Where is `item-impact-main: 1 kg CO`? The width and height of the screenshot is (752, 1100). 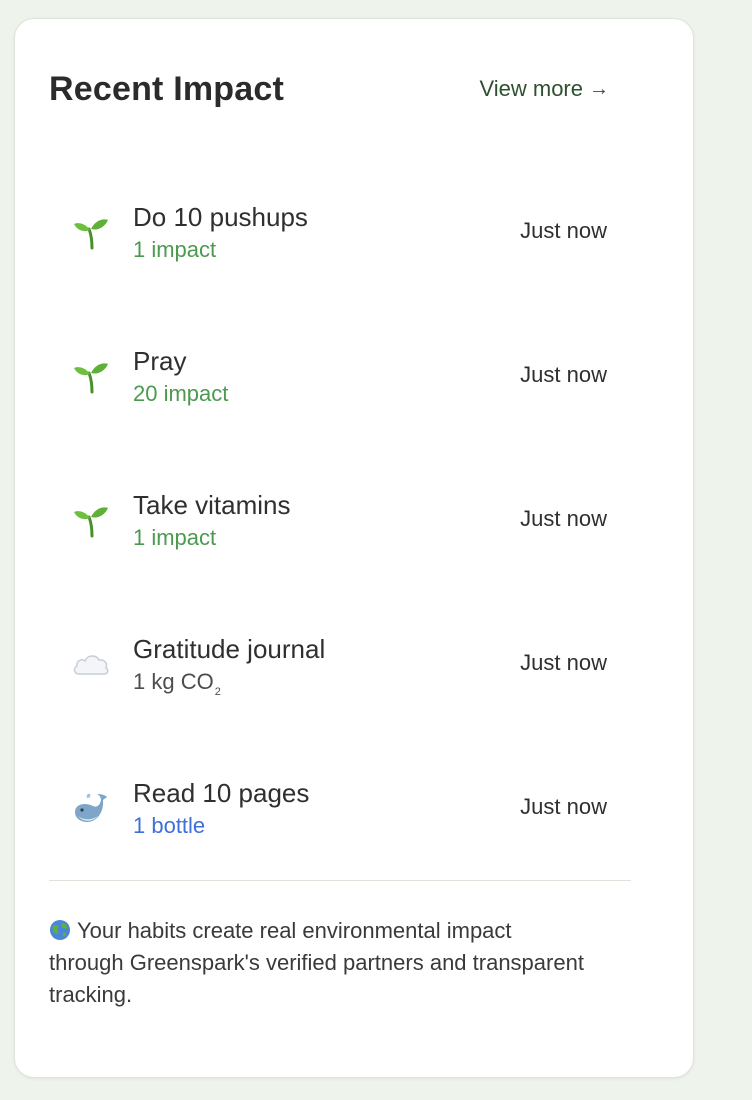 item-impact-main: 1 kg CO is located at coordinates (173, 681).